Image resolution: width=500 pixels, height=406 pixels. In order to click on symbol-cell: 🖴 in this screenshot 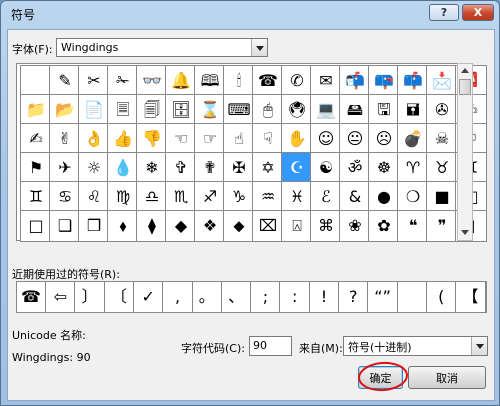, I will do `click(355, 110)`.